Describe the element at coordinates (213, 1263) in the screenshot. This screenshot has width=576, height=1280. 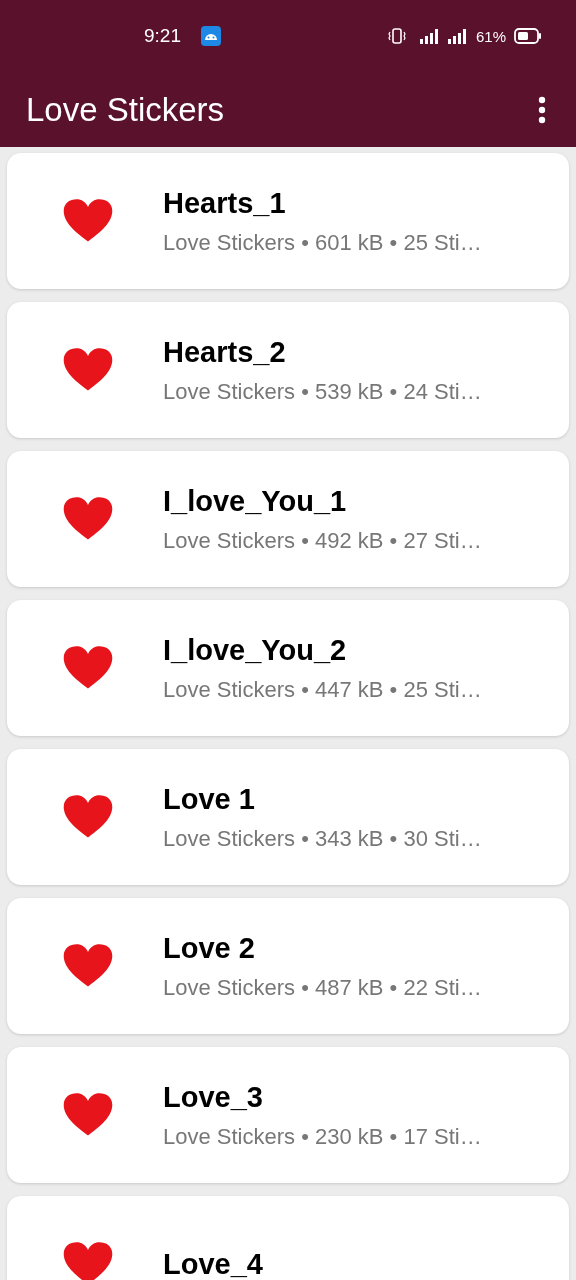
I see `pack-title: Love_4` at that location.